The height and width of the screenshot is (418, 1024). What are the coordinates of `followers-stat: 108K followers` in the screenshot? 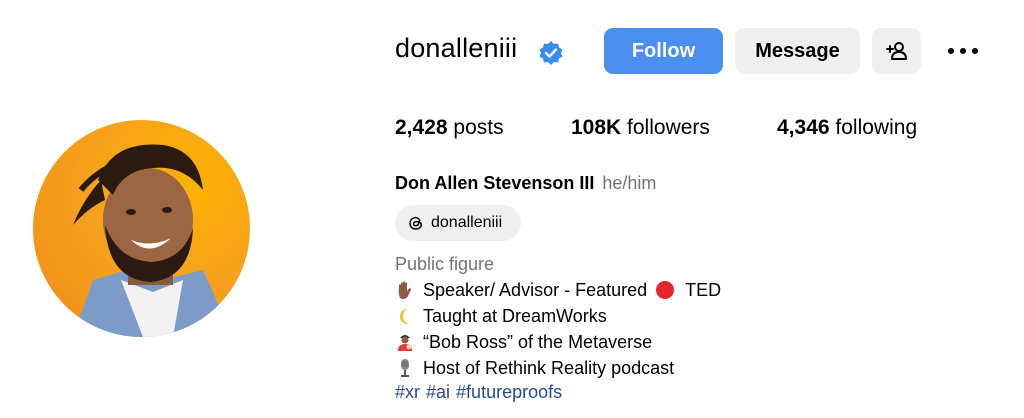 It's located at (640, 128).